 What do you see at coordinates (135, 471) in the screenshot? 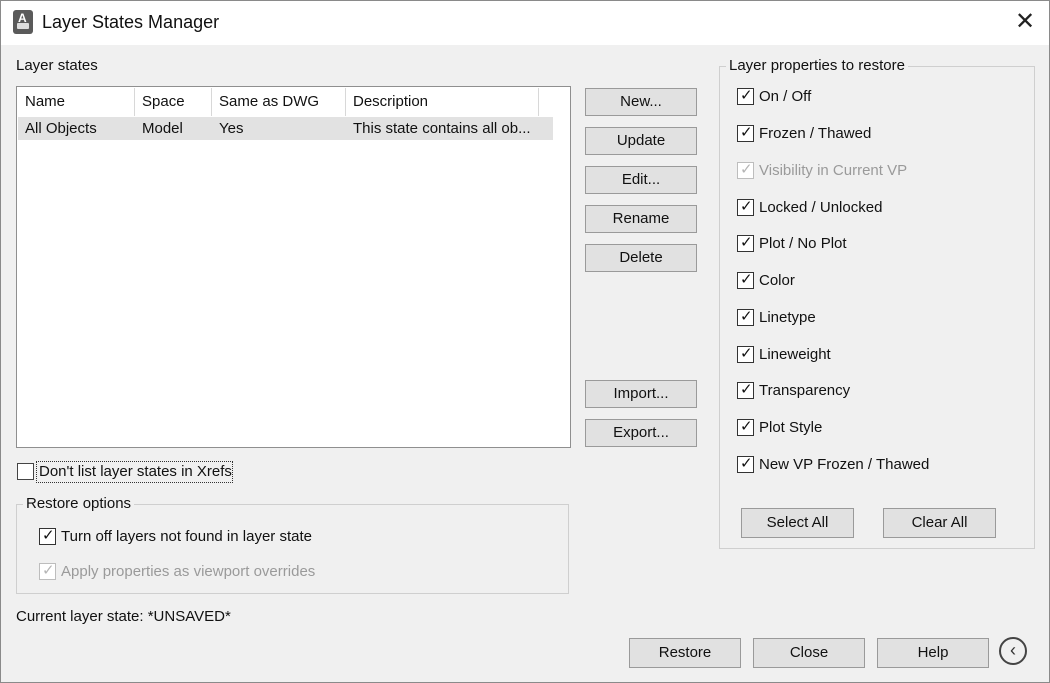
I see `xrefs-label: Don't list layer states in Xrefs` at bounding box center [135, 471].